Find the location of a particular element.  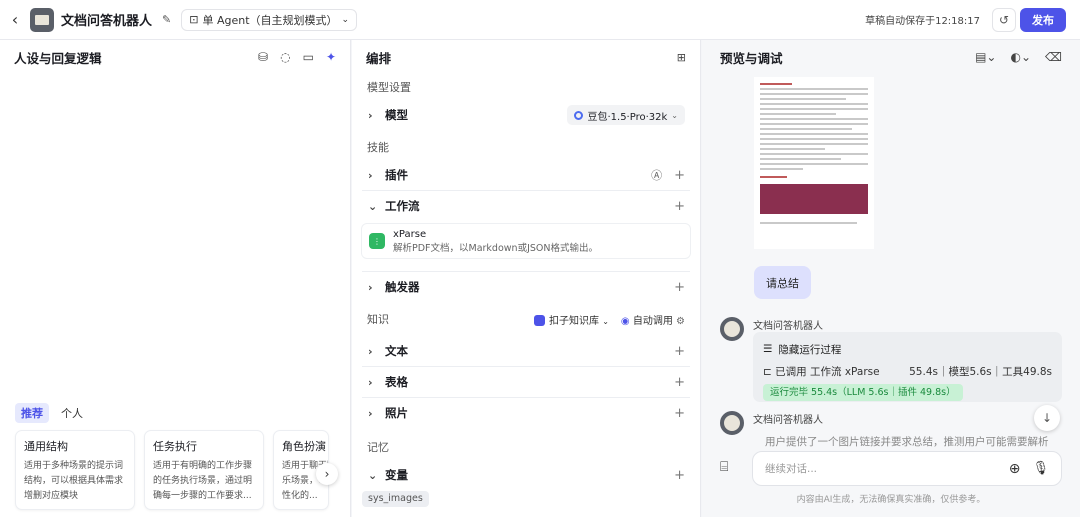

kb-mode-select: ◉ 自动调用 ⚙ is located at coordinates (653, 319).